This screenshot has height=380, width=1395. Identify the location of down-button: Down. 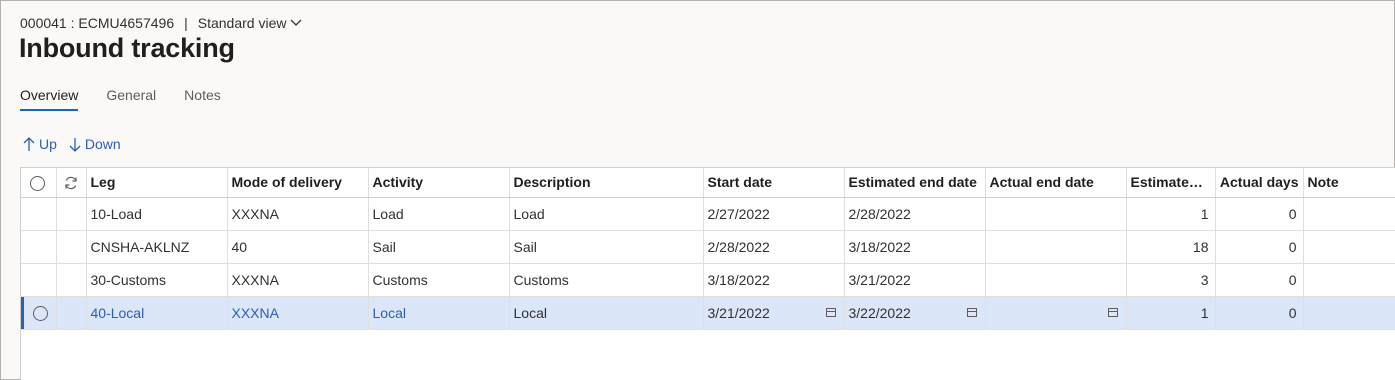
(95, 144).